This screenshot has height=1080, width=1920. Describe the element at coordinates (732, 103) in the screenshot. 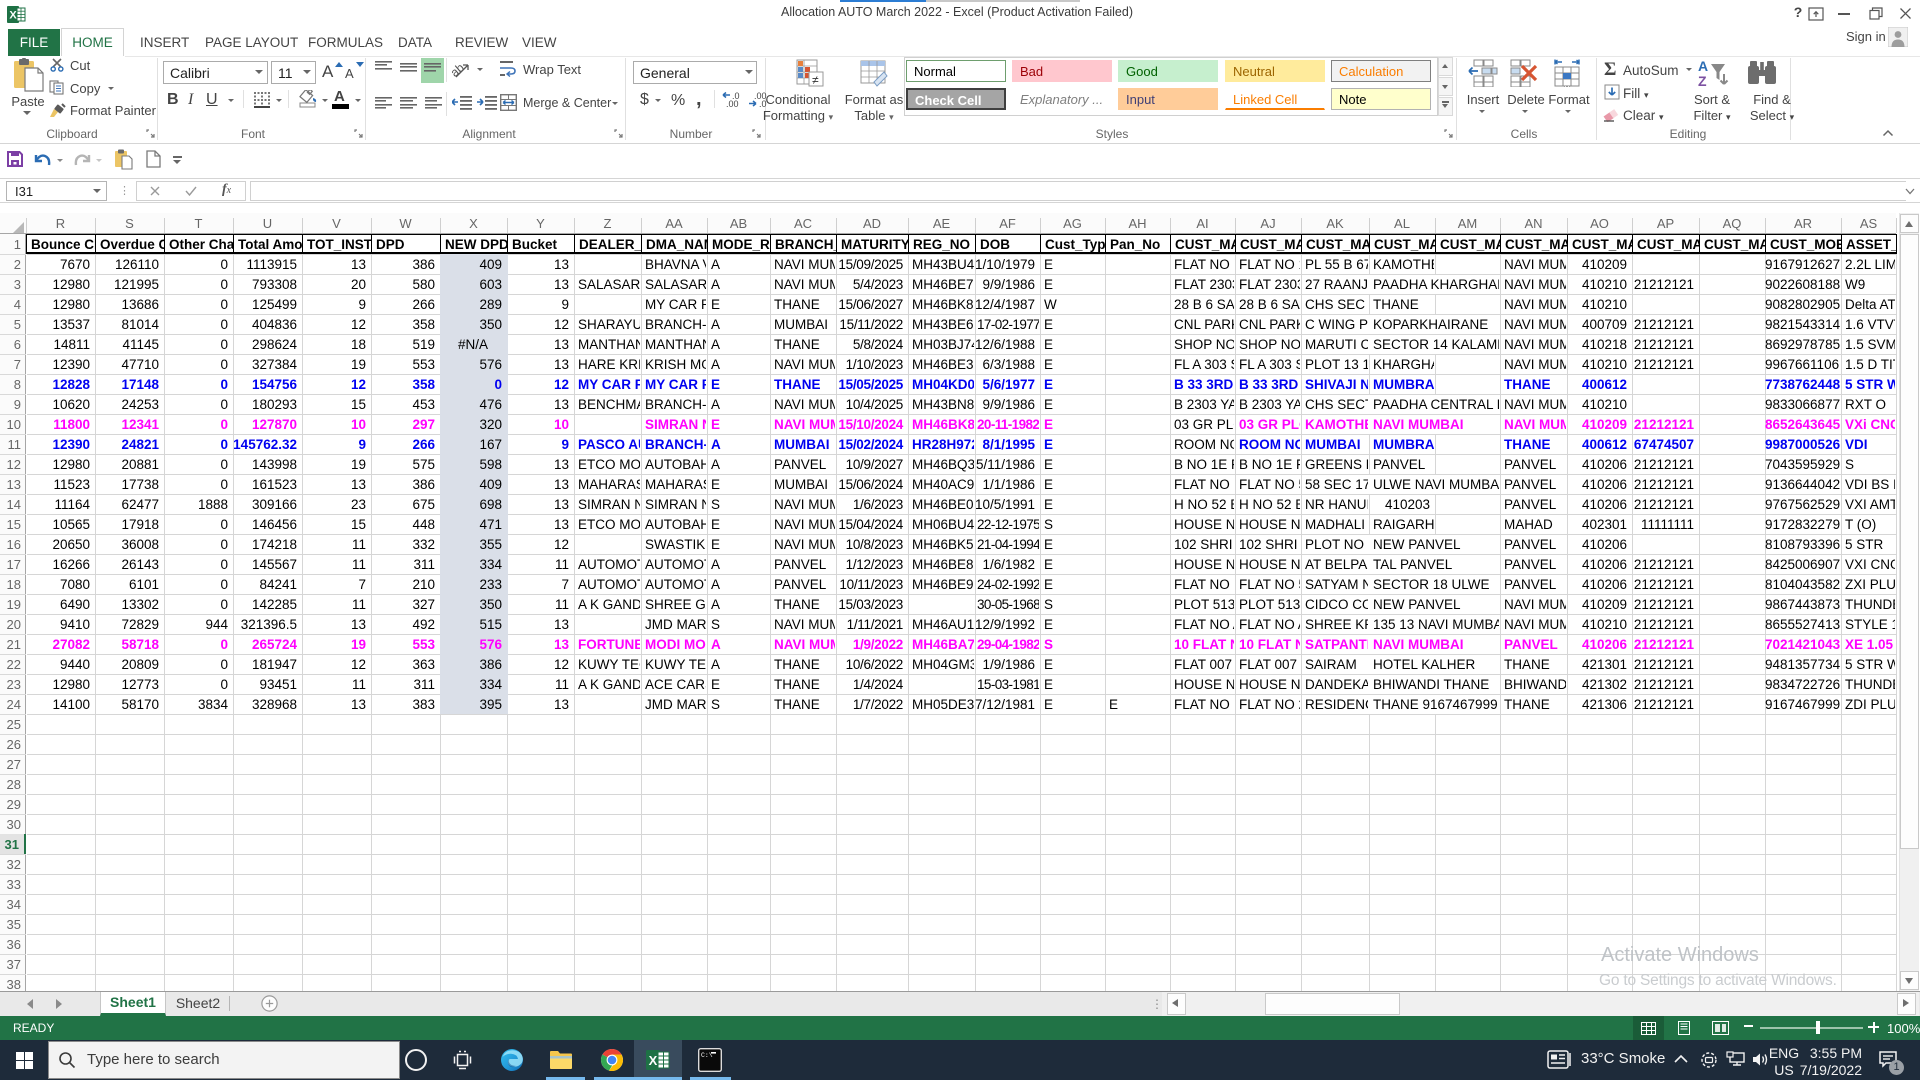

I see `svg-text: .00` at that location.